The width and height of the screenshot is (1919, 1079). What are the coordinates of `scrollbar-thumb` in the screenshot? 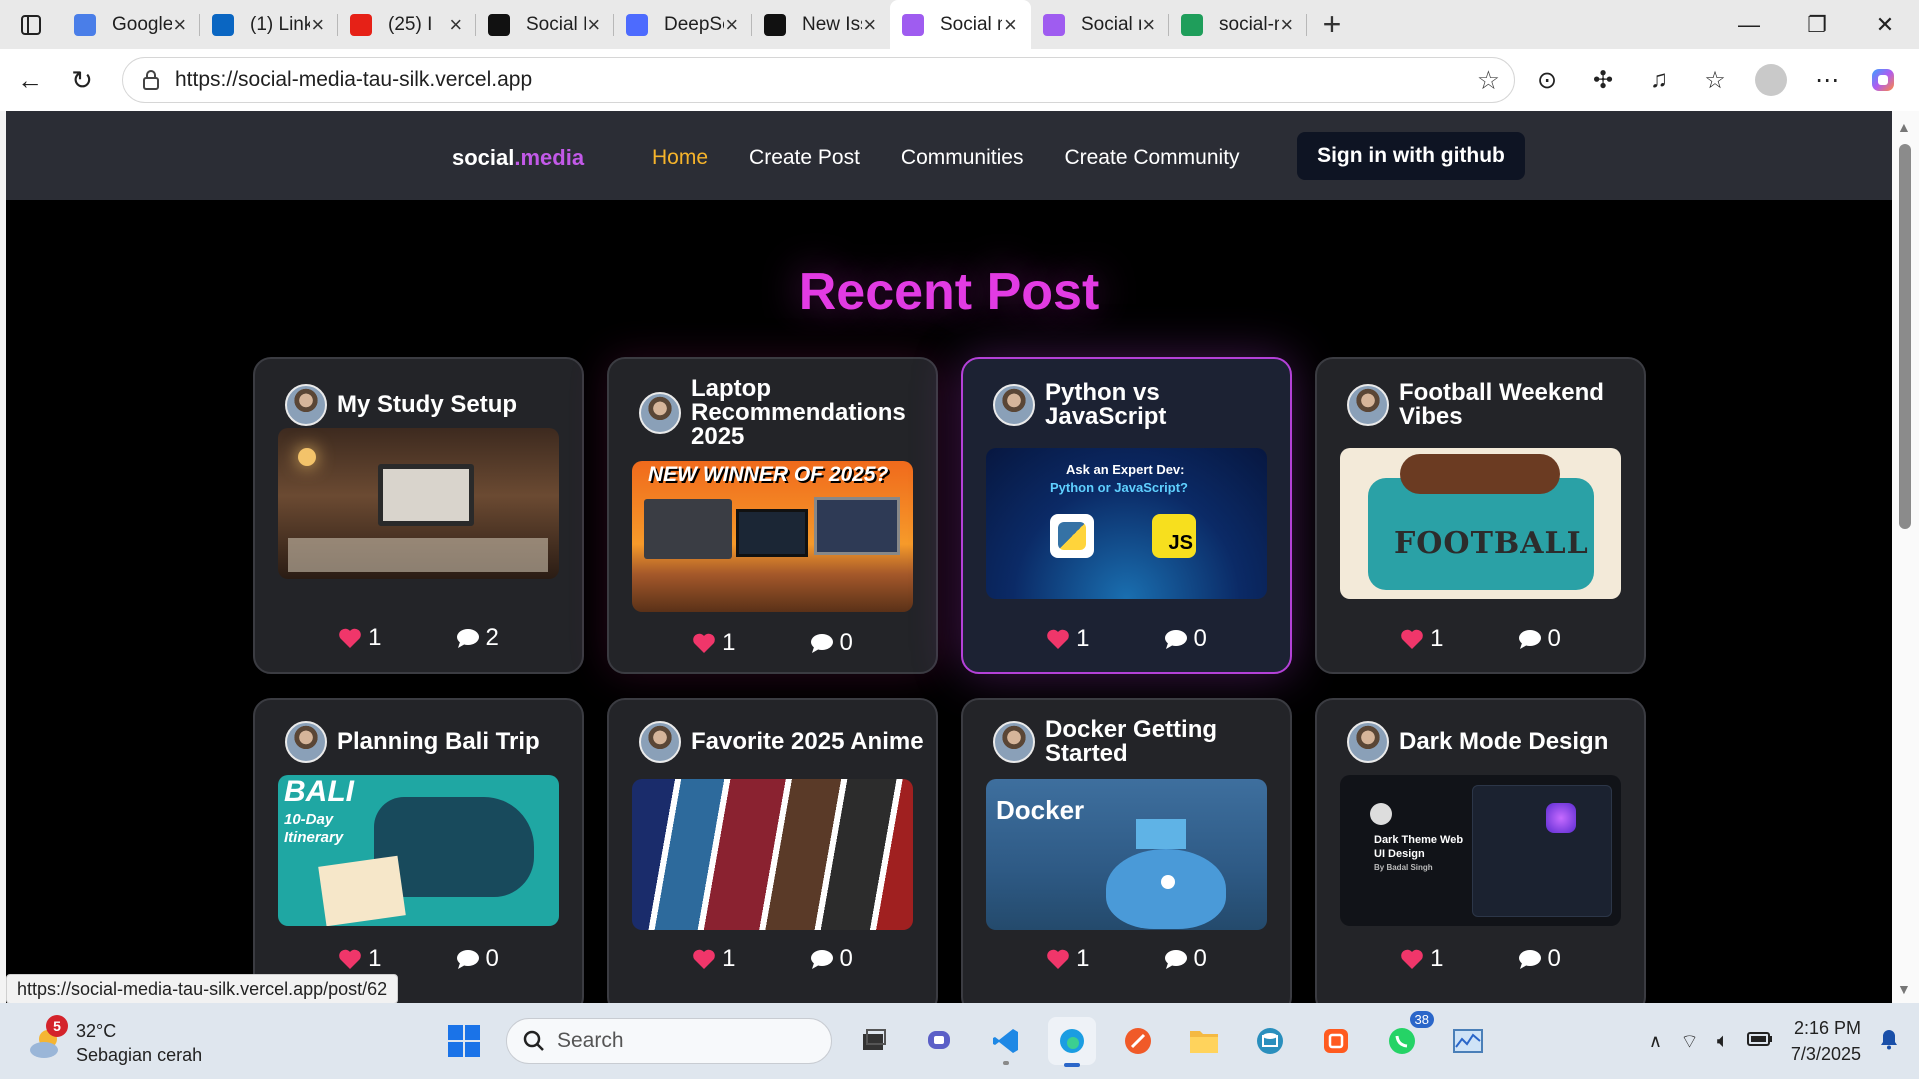 It's located at (1905, 336).